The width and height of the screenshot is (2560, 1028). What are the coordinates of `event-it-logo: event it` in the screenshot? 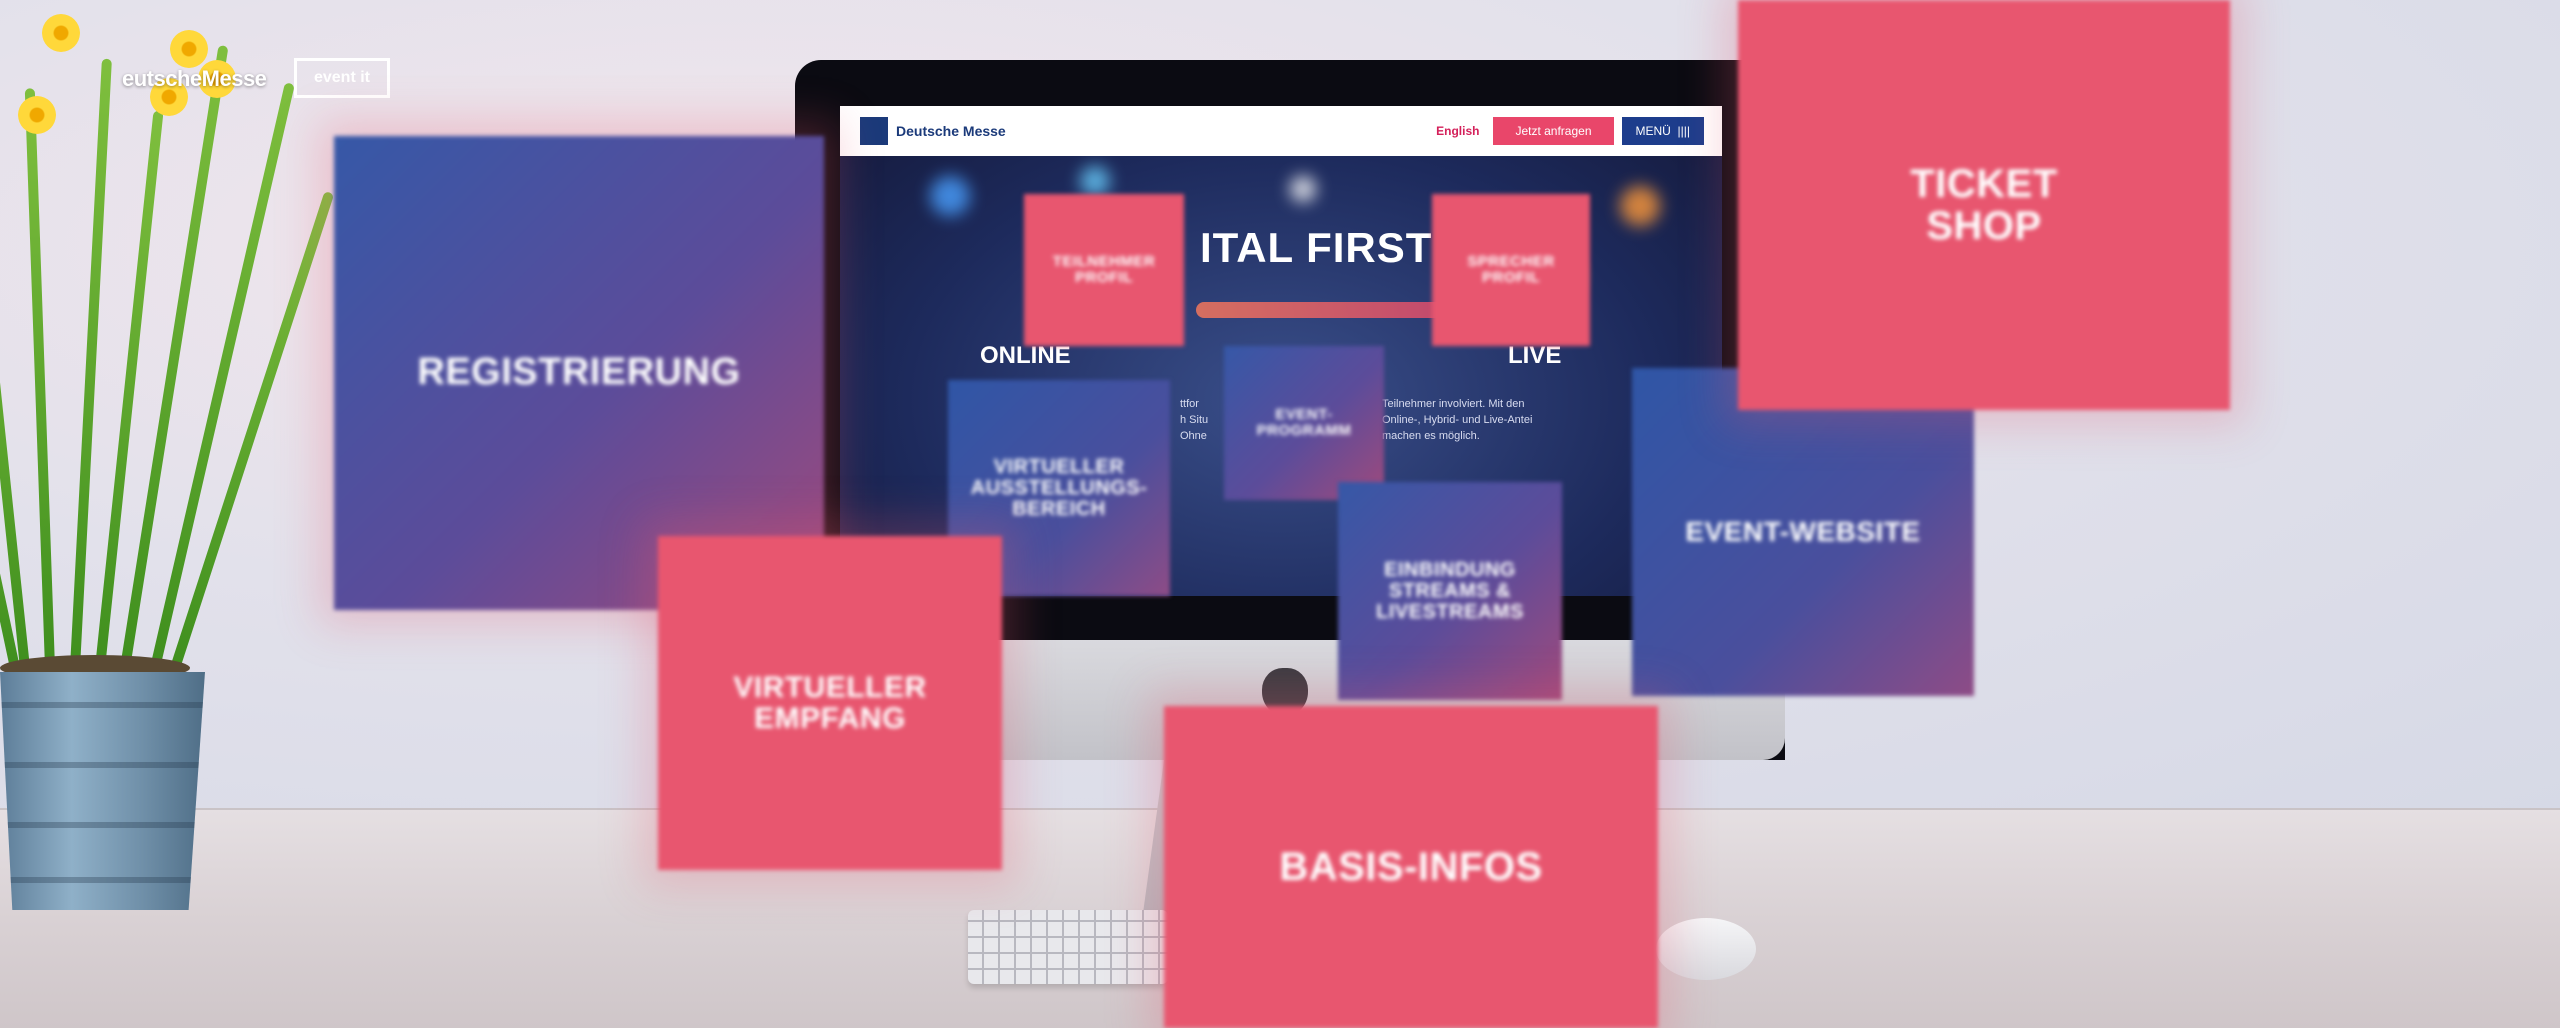 It's located at (342, 78).